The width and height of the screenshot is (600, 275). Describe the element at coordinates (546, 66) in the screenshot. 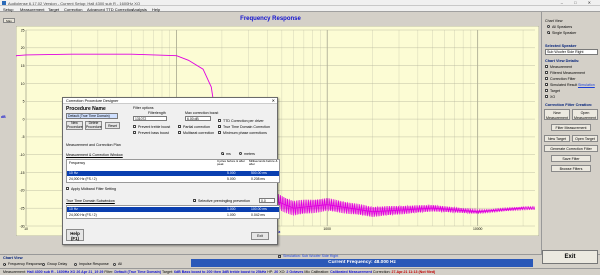

I see `measurement-checkbox` at that location.